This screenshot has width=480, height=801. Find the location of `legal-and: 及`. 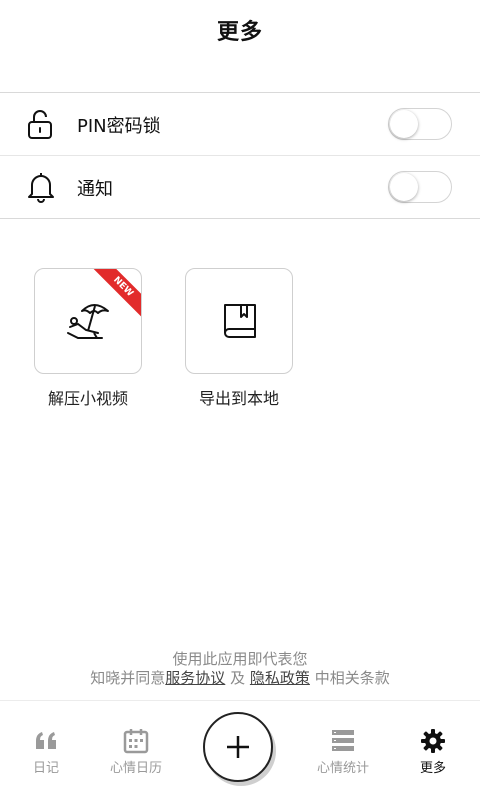

legal-and: 及 is located at coordinates (238, 678).